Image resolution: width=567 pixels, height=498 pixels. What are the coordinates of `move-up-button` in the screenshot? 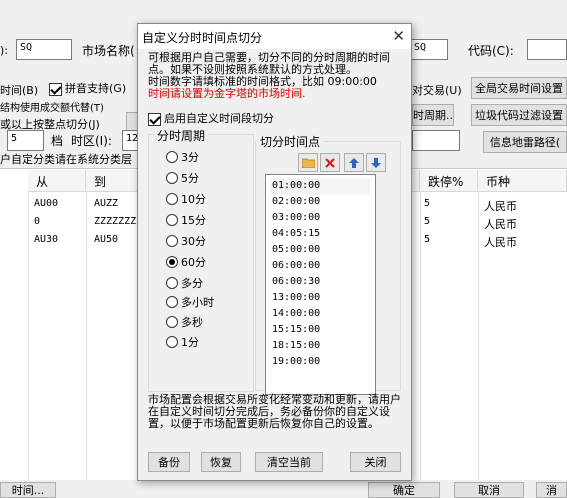 It's located at (354, 162).